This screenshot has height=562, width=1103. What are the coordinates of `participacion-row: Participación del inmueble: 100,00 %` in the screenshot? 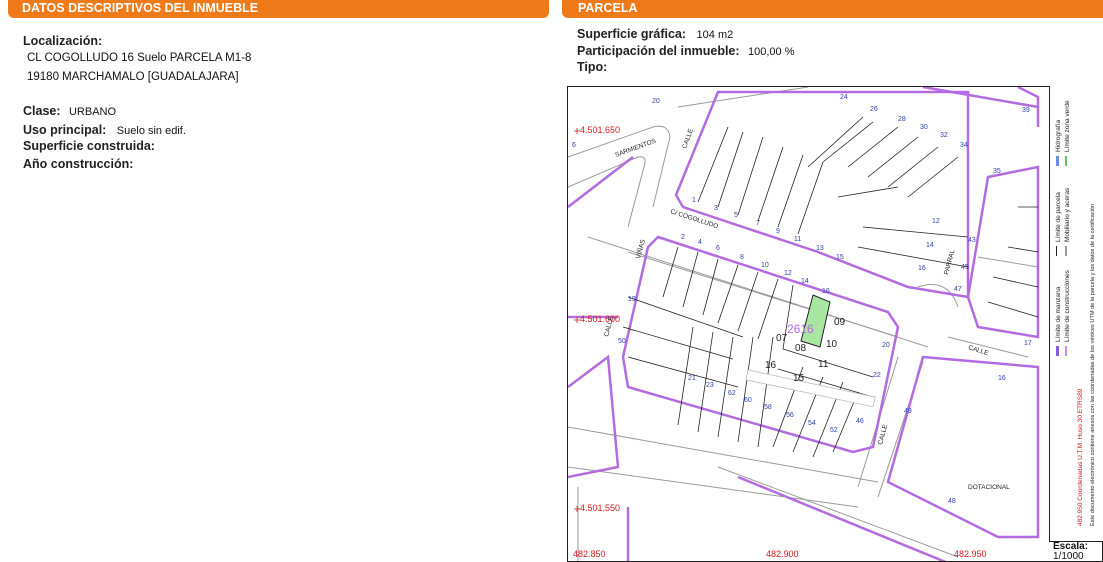 It's located at (685, 51).